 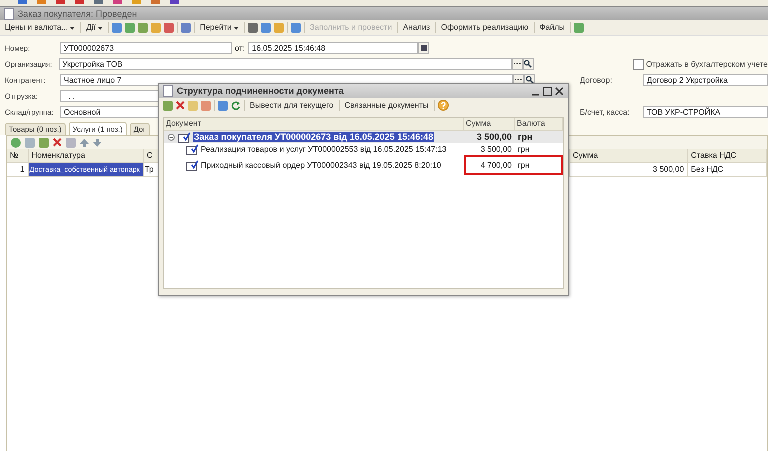 What do you see at coordinates (321, 165) in the screenshot?
I see `tree-item: Приходный кассовый ордер УТ000002343 від 19.05.2025 8:20:10` at bounding box center [321, 165].